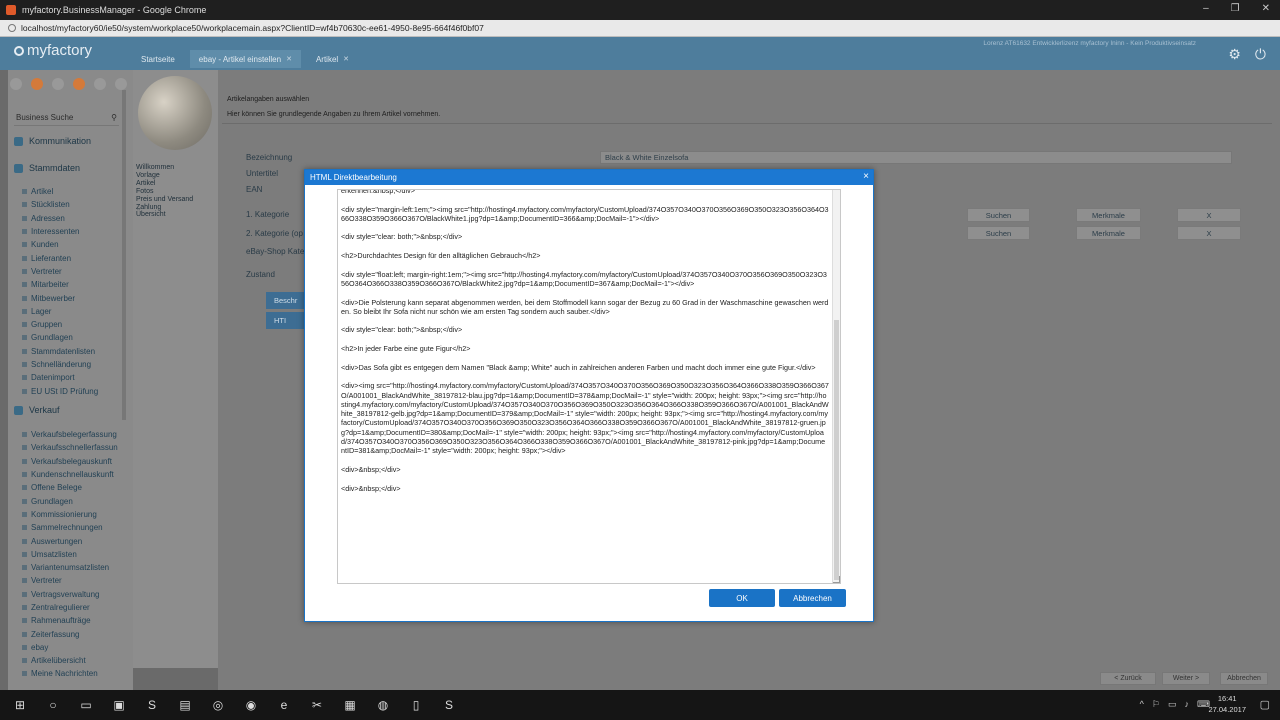 The image size is (1280, 720). What do you see at coordinates (60, 191) in the screenshot?
I see `sidebar-item: Artikel` at bounding box center [60, 191].